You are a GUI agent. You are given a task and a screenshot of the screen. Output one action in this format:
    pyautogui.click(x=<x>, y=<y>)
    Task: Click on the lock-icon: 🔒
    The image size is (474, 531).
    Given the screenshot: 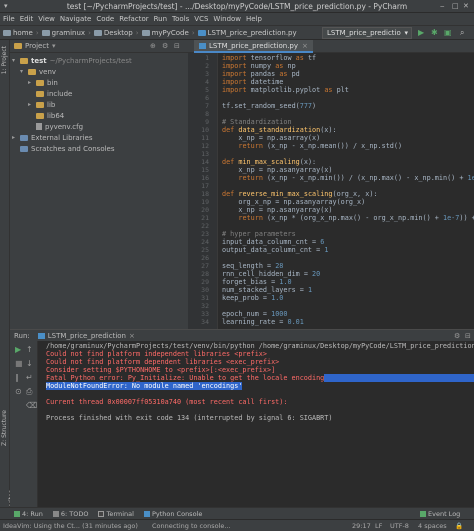 What is the action you would take?
    pyautogui.click(x=459, y=526)
    